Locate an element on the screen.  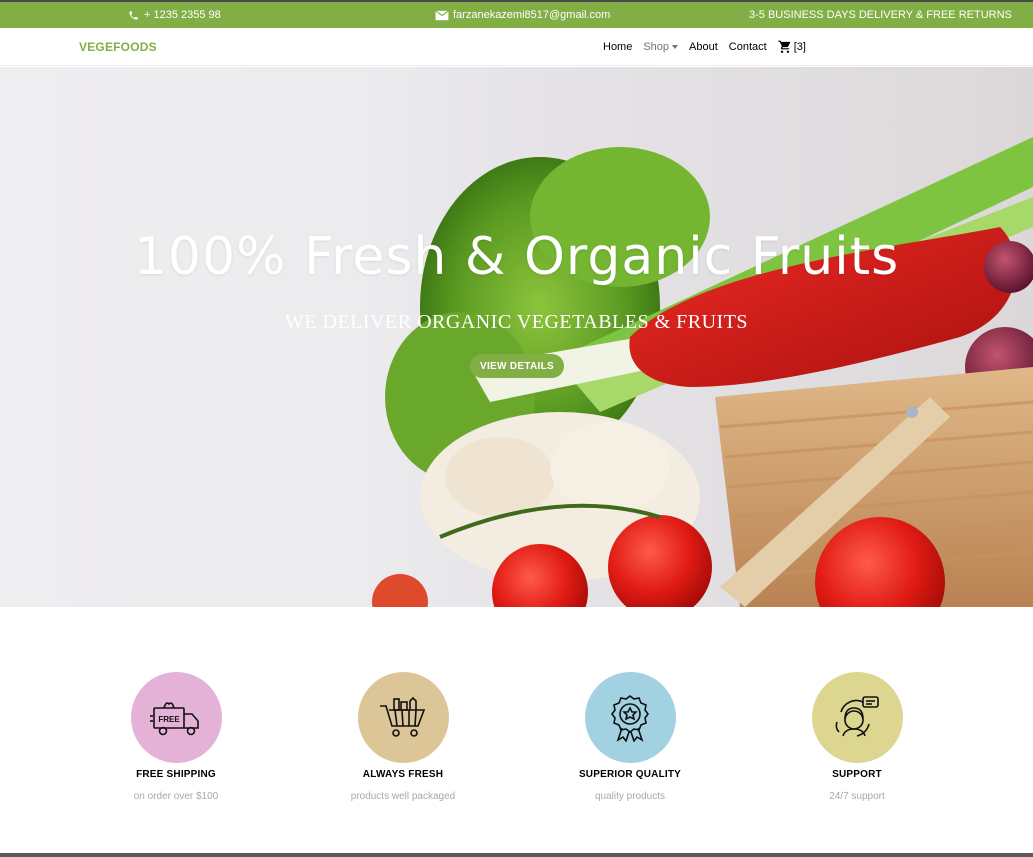
feature-subtitle: 24/7 support is located at coordinates (857, 796).